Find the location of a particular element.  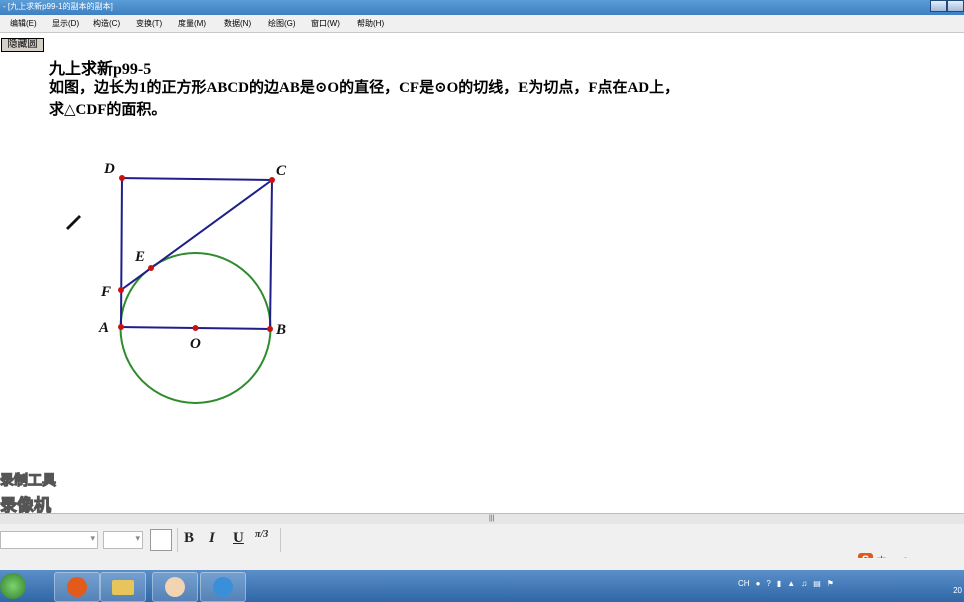

point-o is located at coordinates (195, 328).